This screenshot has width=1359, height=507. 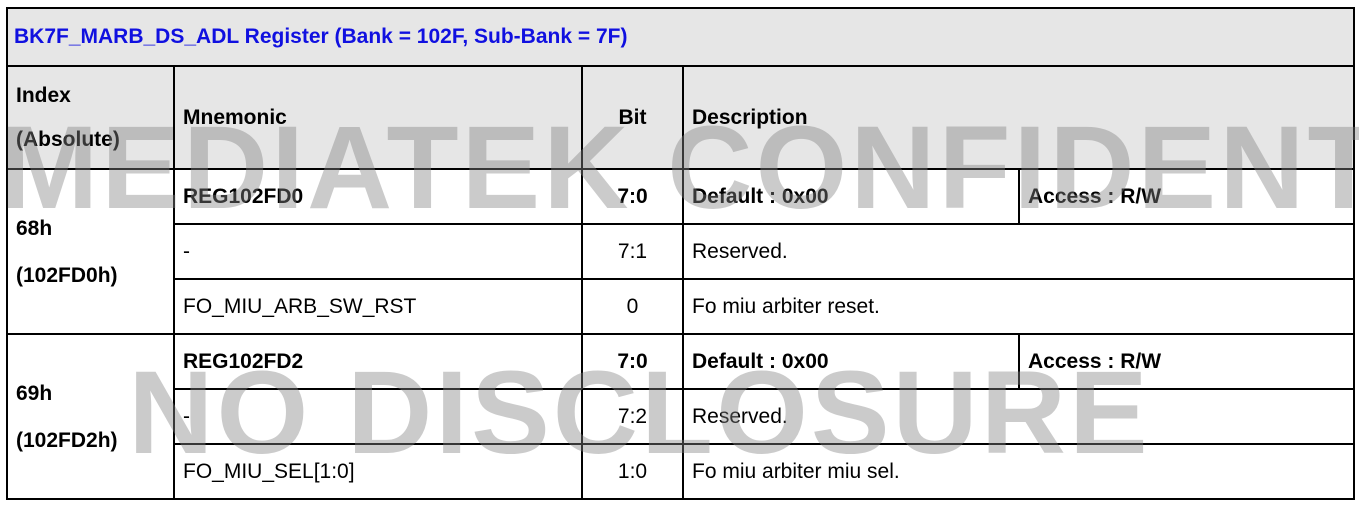 I want to click on field-bit: 0, so click(x=632, y=306).